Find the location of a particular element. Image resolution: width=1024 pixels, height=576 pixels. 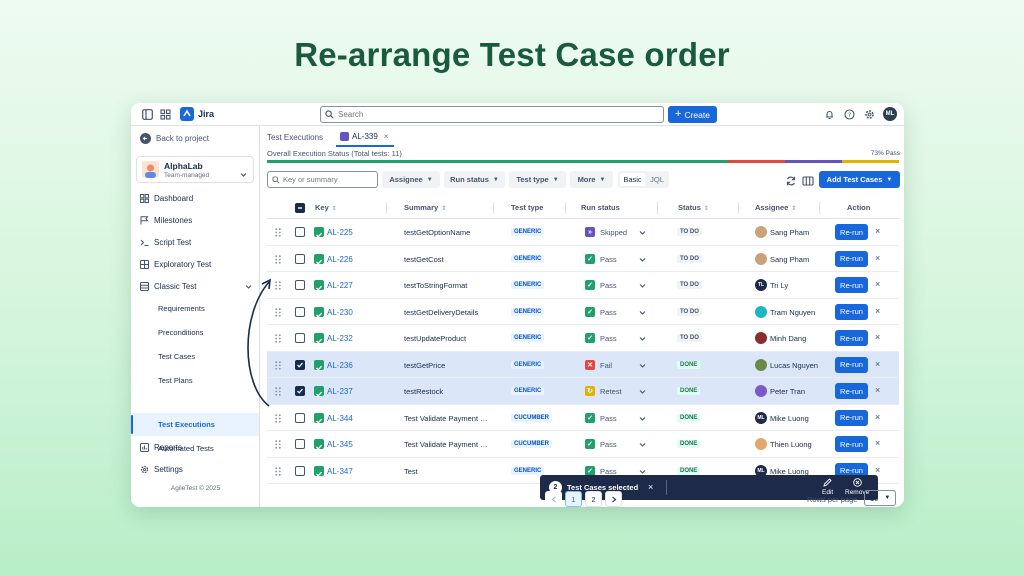

next-page-button is located at coordinates (613, 499).